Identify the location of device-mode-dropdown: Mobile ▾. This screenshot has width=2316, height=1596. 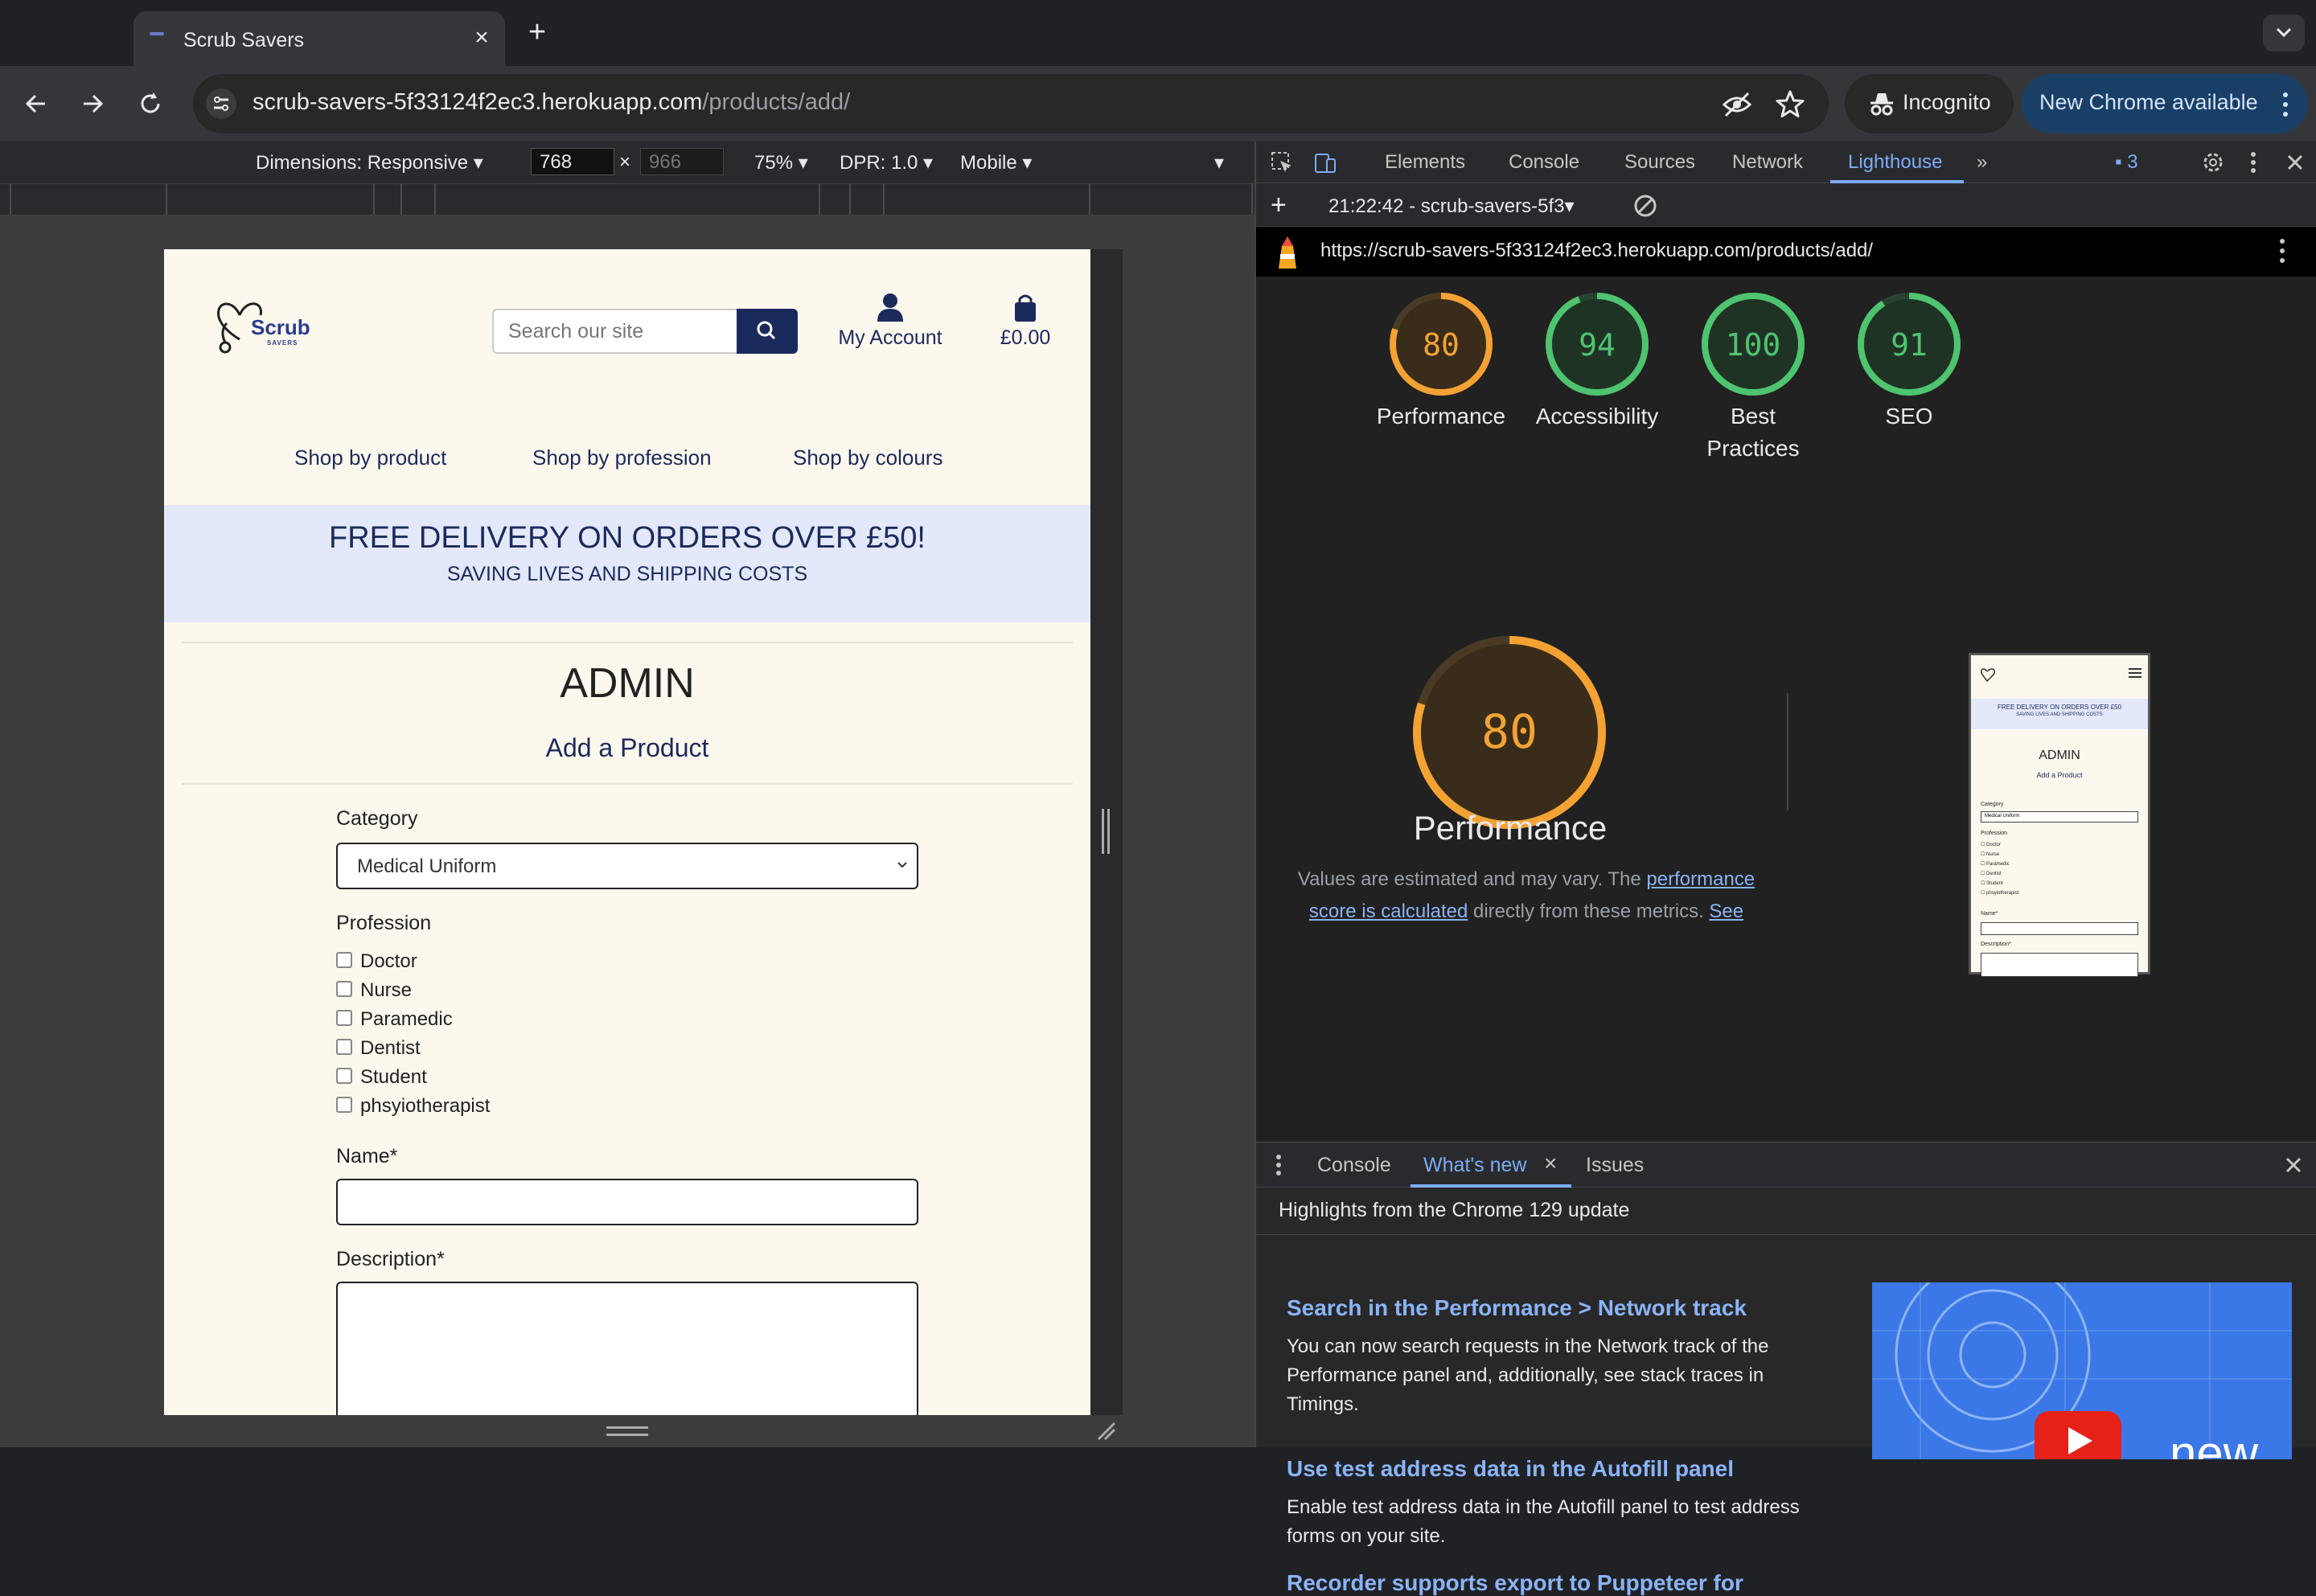
(996, 162).